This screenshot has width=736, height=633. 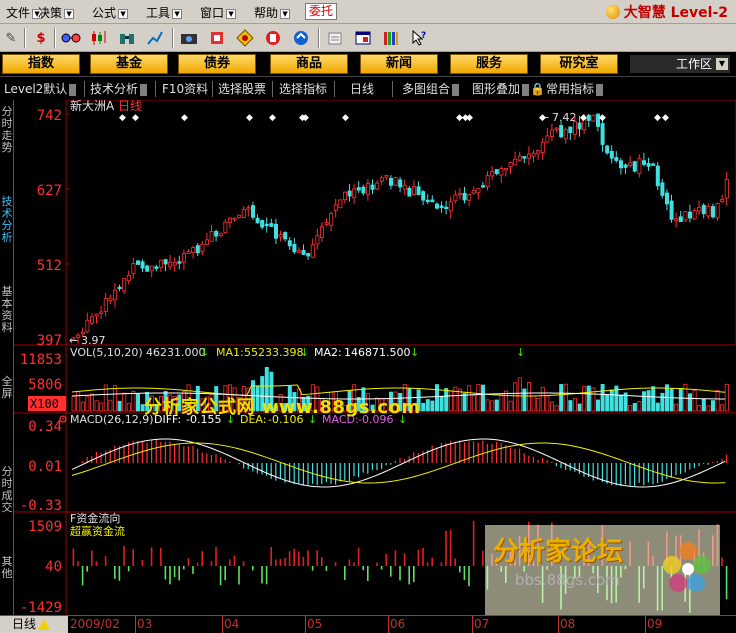 I want to click on tab-label: 常用指标, so click(x=570, y=89).